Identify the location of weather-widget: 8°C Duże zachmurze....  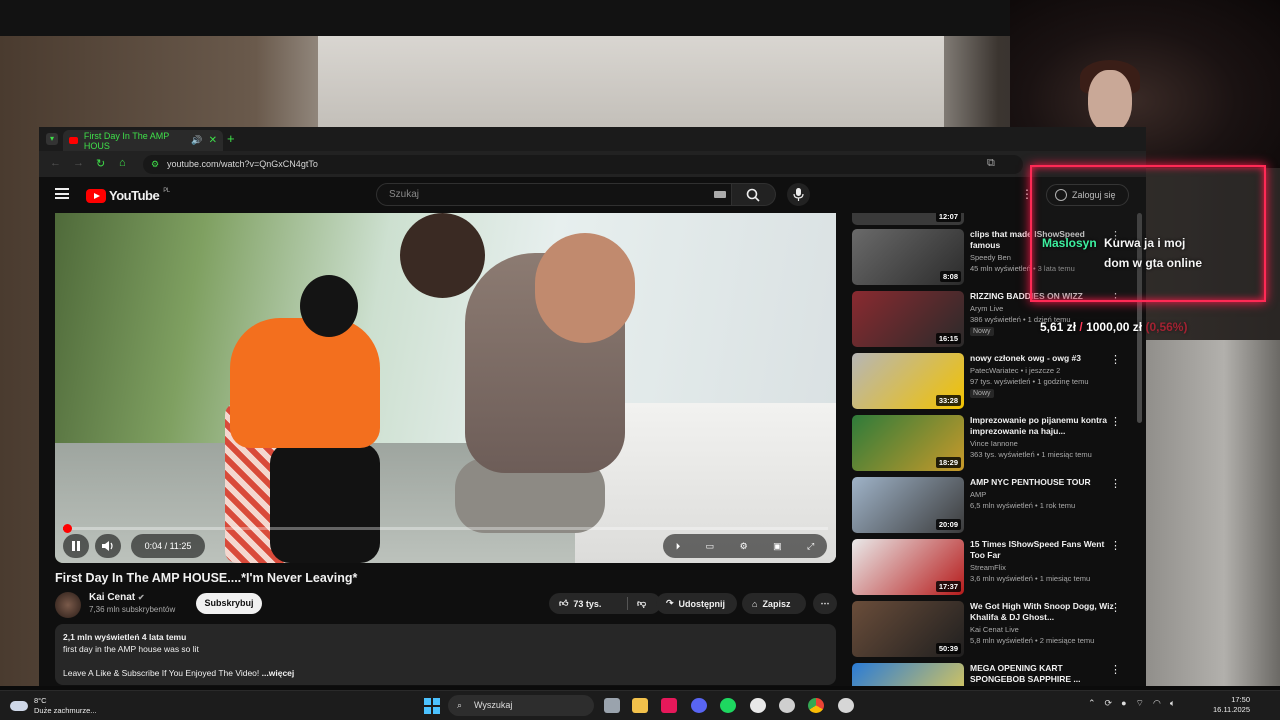
(53, 706).